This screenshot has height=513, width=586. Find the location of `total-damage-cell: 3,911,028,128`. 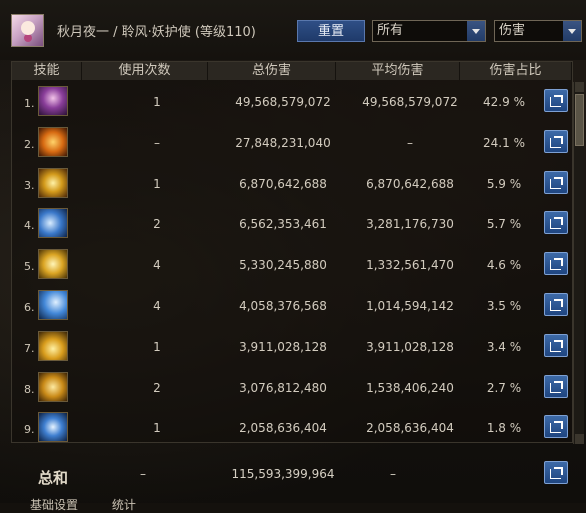

total-damage-cell: 3,911,028,128 is located at coordinates (283, 346).